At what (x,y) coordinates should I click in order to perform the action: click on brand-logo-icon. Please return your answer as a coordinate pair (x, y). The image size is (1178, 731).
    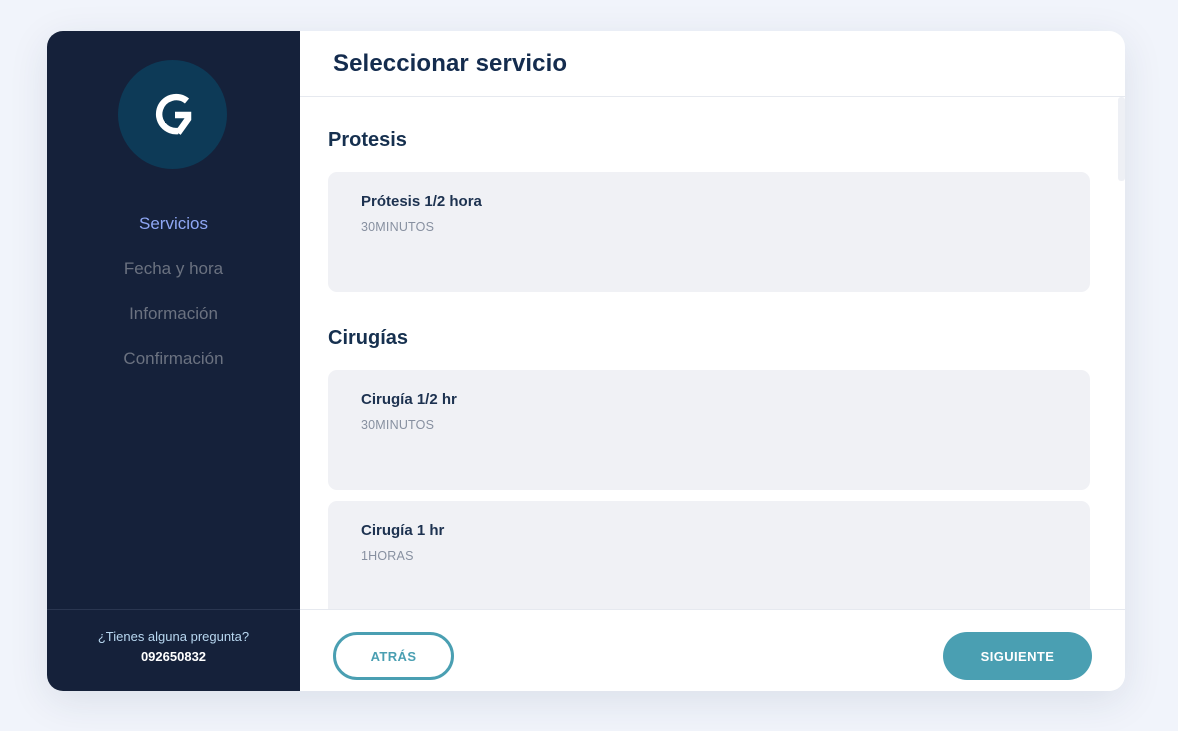
    Looking at the image, I should click on (173, 114).